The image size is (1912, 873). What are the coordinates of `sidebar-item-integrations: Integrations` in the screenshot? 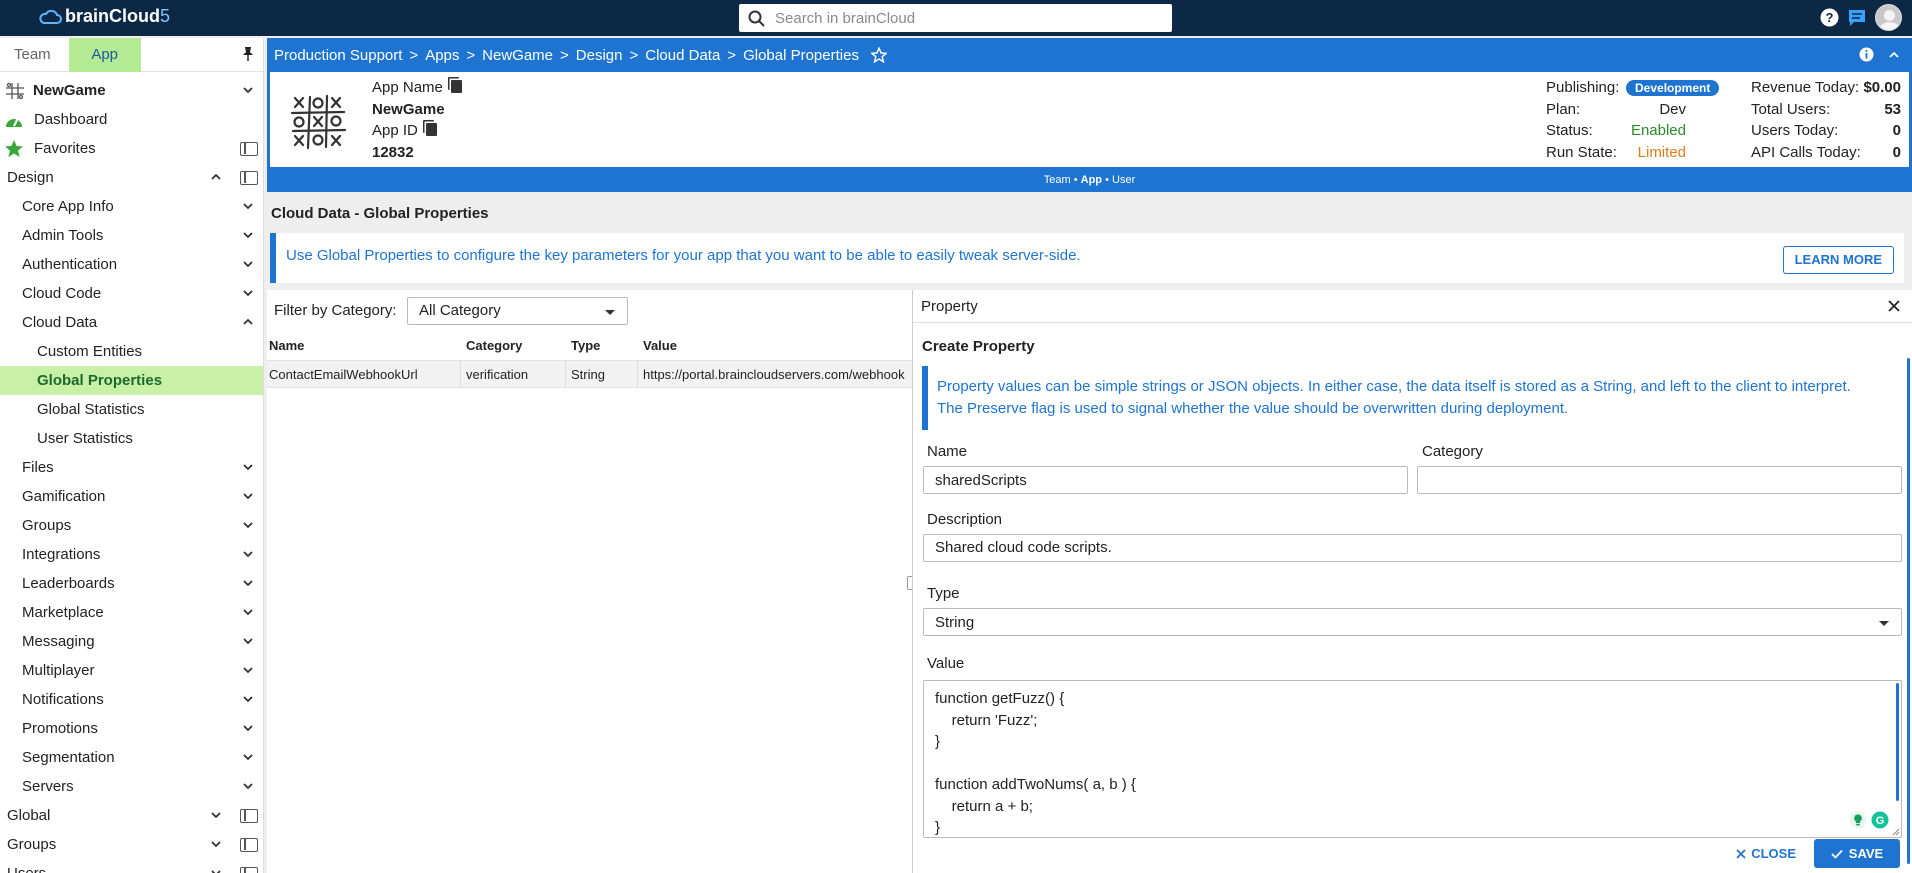 It's located at (131, 554).